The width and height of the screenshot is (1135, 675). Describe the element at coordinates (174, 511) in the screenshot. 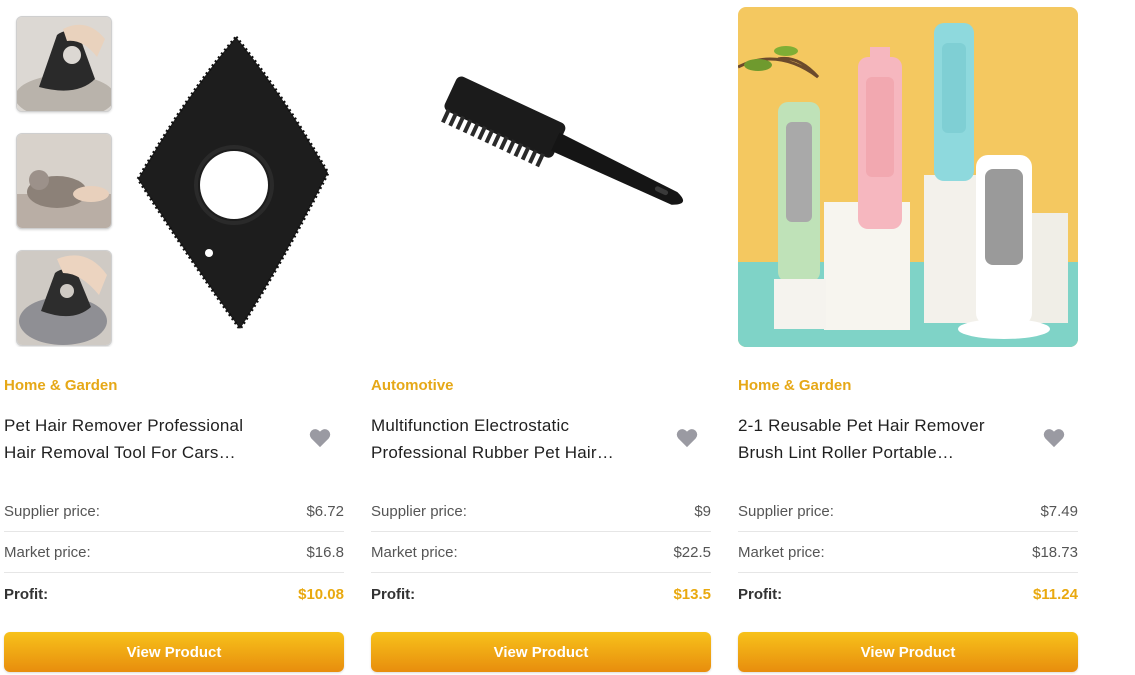

I see `supplier-price-row: Supplier price: $6.72` at that location.